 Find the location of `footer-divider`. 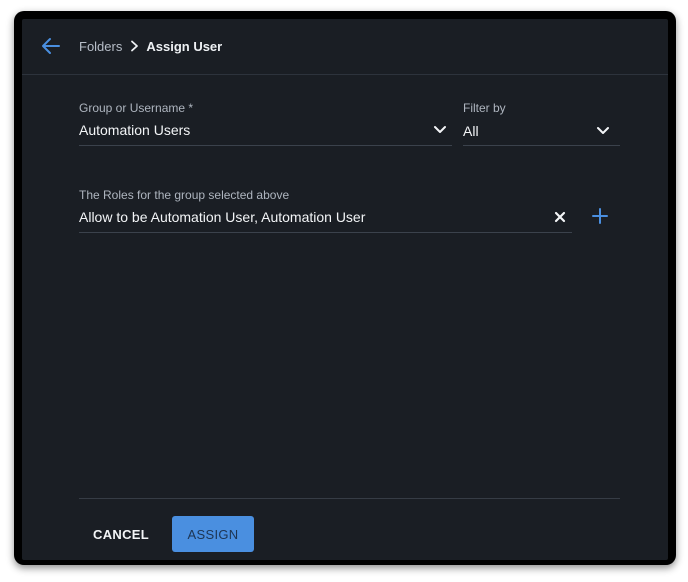

footer-divider is located at coordinates (349, 498).